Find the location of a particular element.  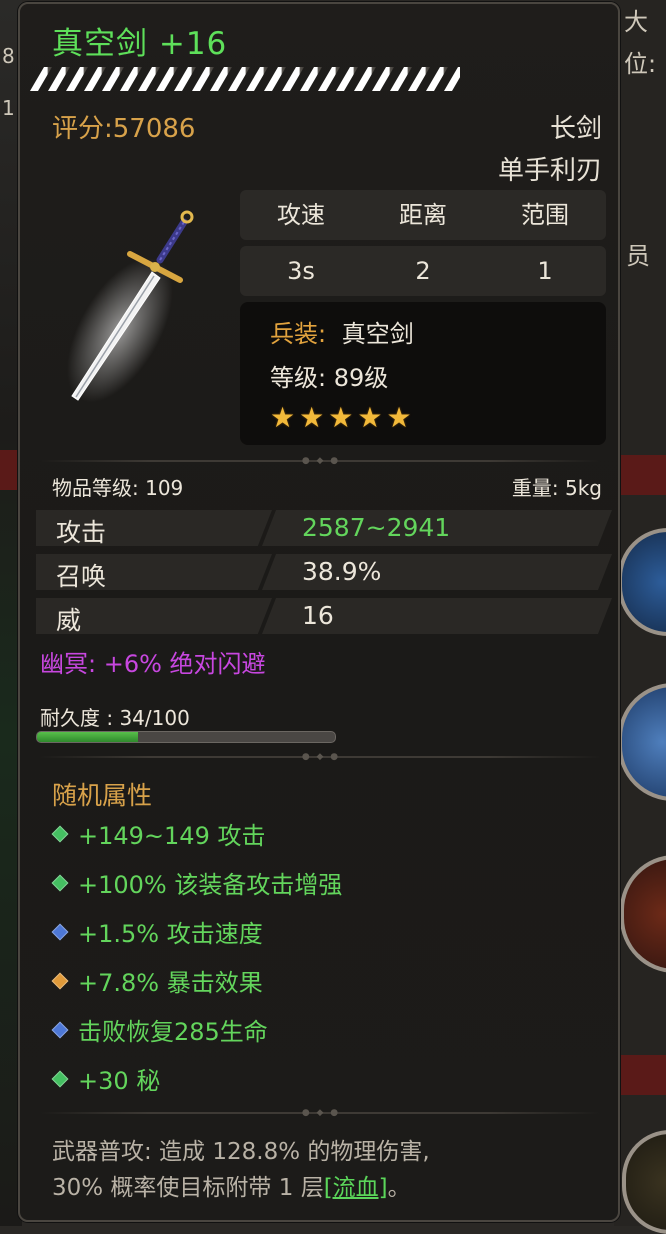

description-line: 30% 概率使目标附带 1 层[流血]。 is located at coordinates (231, 1188).